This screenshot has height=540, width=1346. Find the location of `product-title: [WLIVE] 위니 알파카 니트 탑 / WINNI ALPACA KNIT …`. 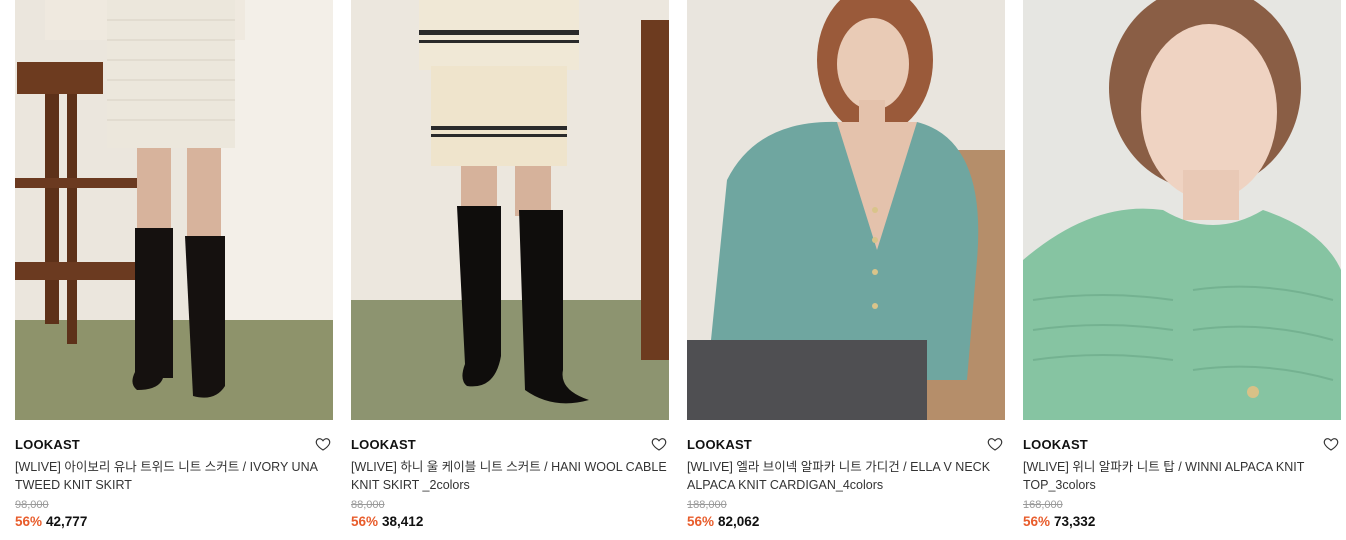

product-title: [WLIVE] 위니 알파카 니트 탑 / WINNI ALPACA KNIT … is located at coordinates (1182, 476).